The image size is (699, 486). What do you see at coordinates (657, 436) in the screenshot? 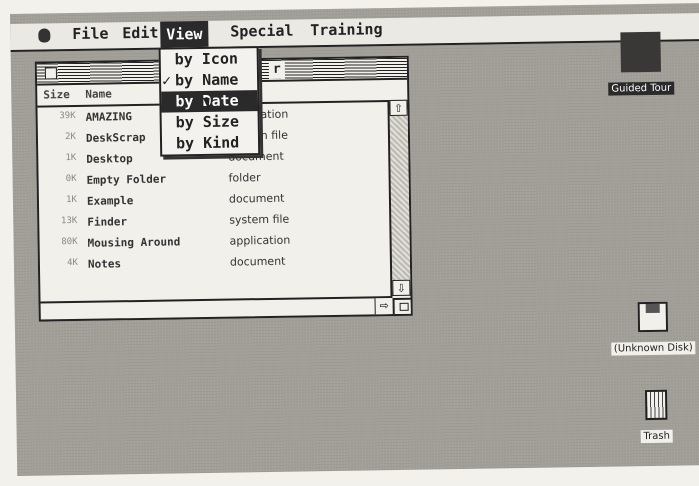
I see `icon-label: Trash` at bounding box center [657, 436].